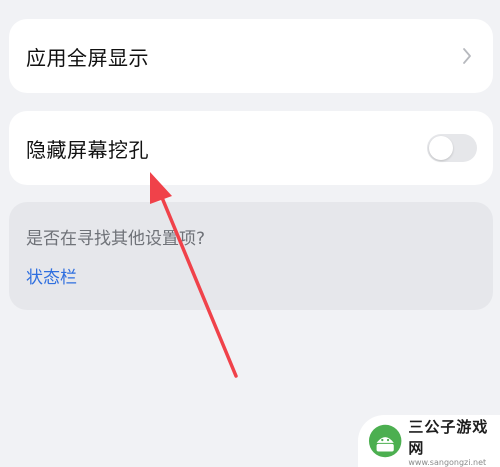  What do you see at coordinates (385, 441) in the screenshot?
I see `android-logo-icon` at bounding box center [385, 441].